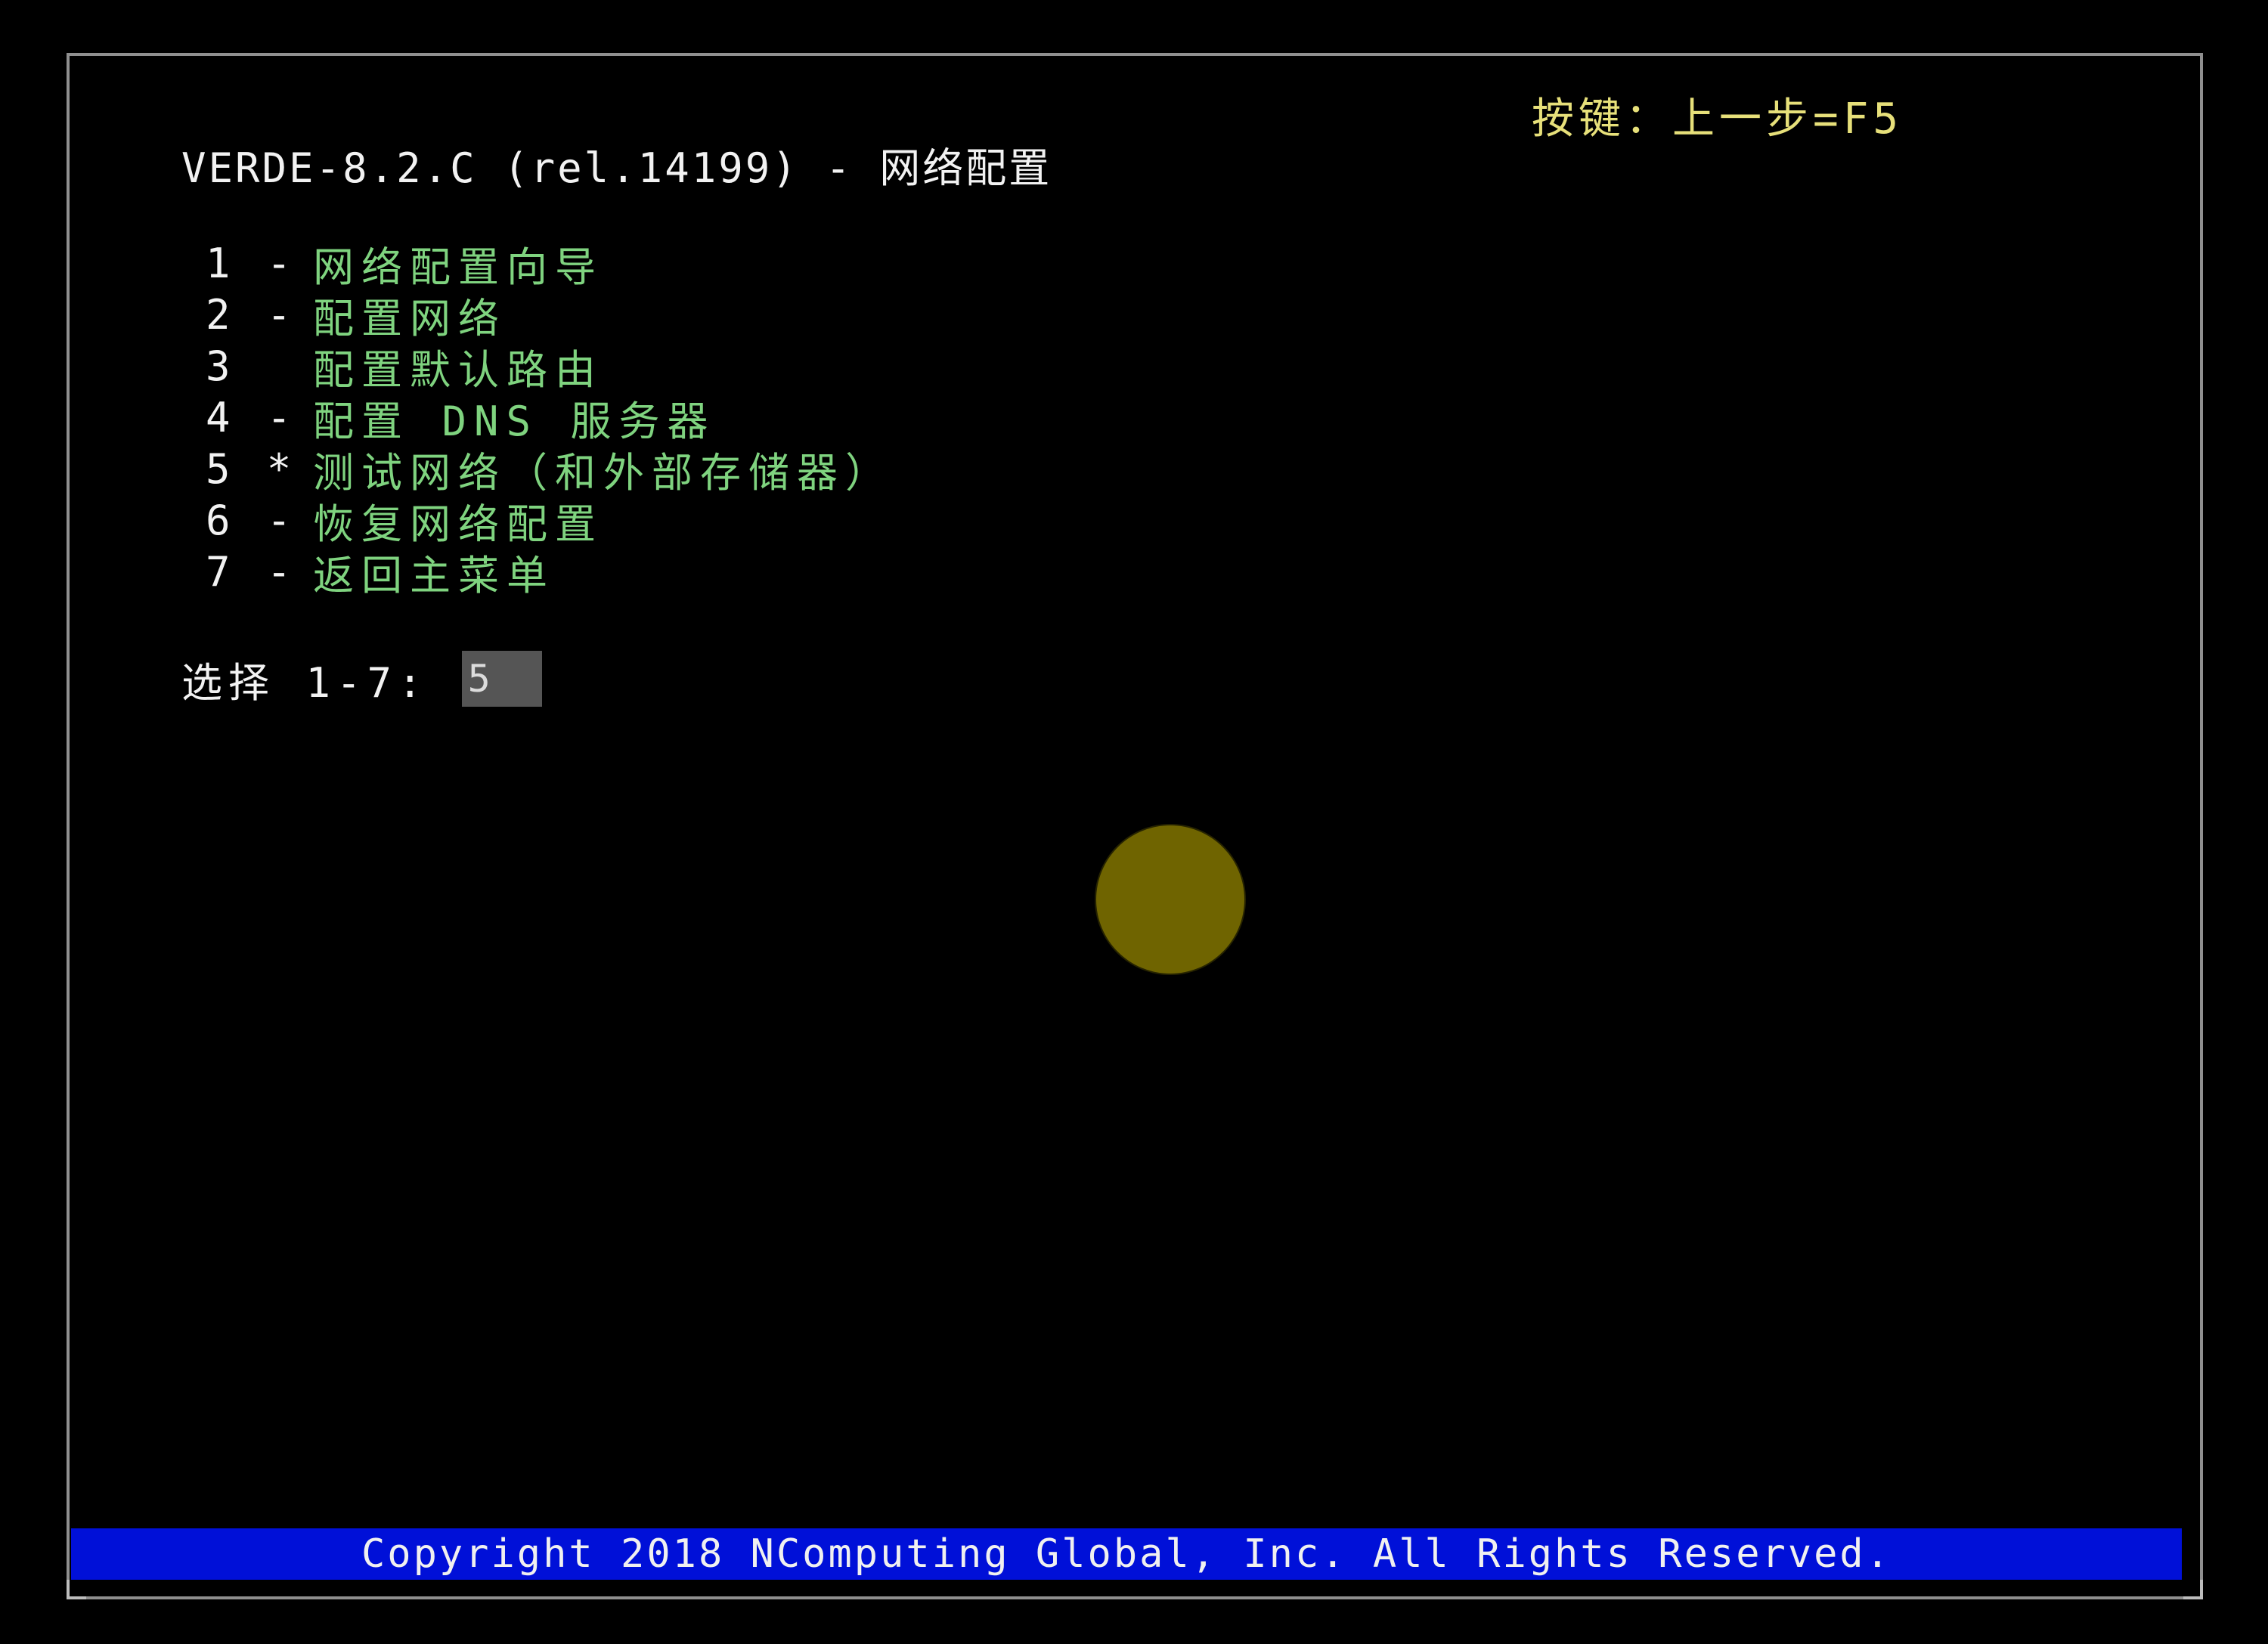 The width and height of the screenshot is (2268, 1644). I want to click on menu-item-5: 5 * 测试网络（和外部存储器）, so click(735, 470).